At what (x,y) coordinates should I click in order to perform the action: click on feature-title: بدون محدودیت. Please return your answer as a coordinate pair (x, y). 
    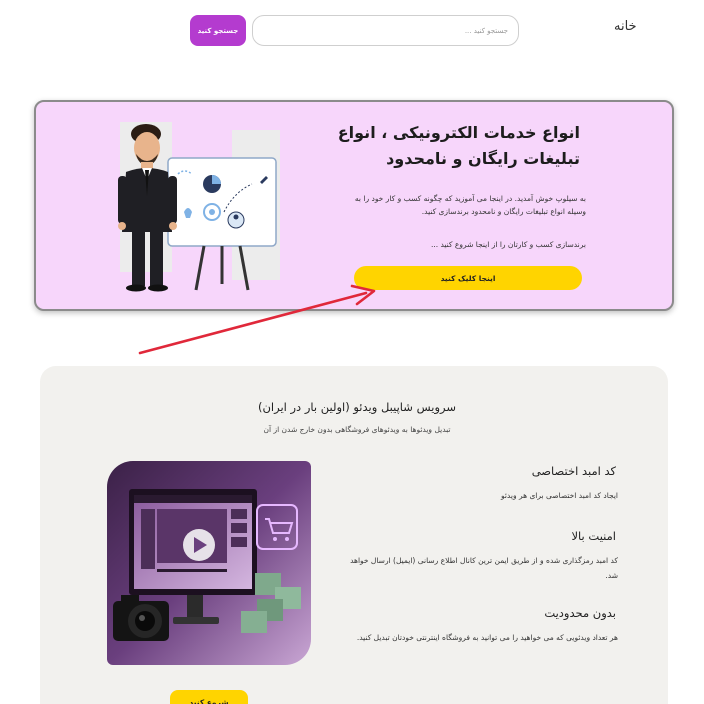
    Looking at the image, I should click on (580, 613).